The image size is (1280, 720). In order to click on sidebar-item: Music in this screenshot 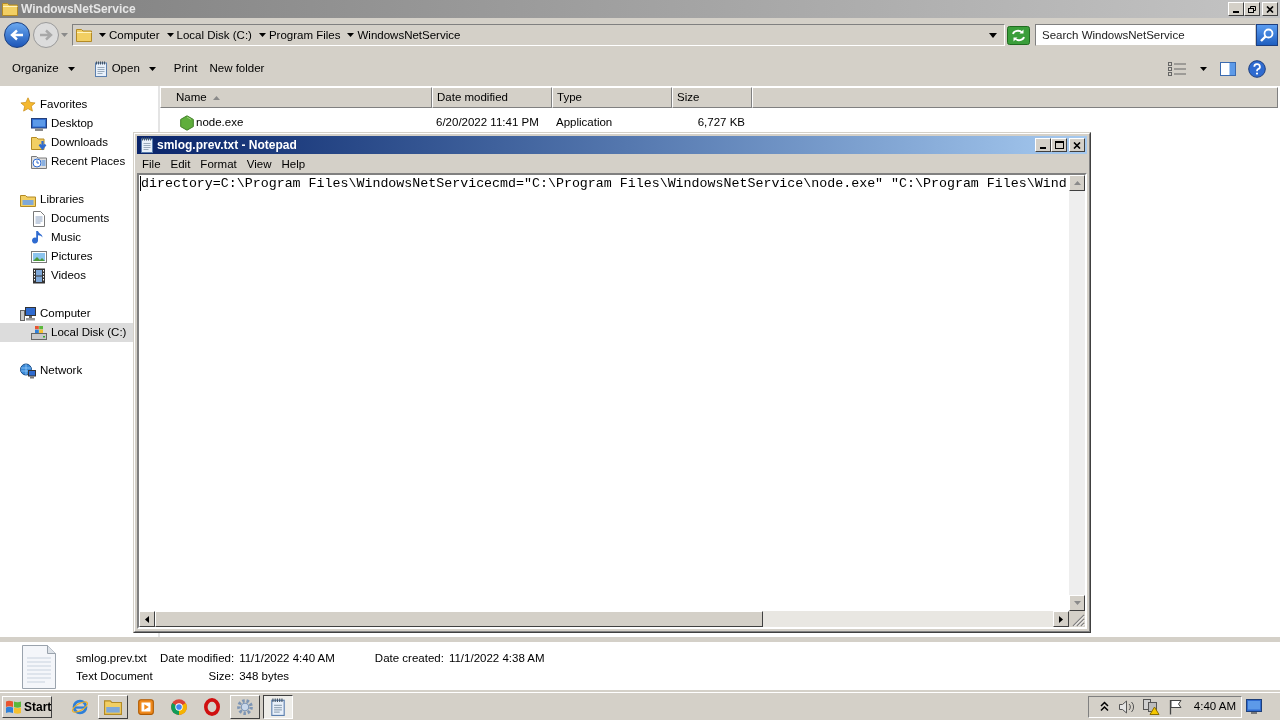, I will do `click(57, 237)`.